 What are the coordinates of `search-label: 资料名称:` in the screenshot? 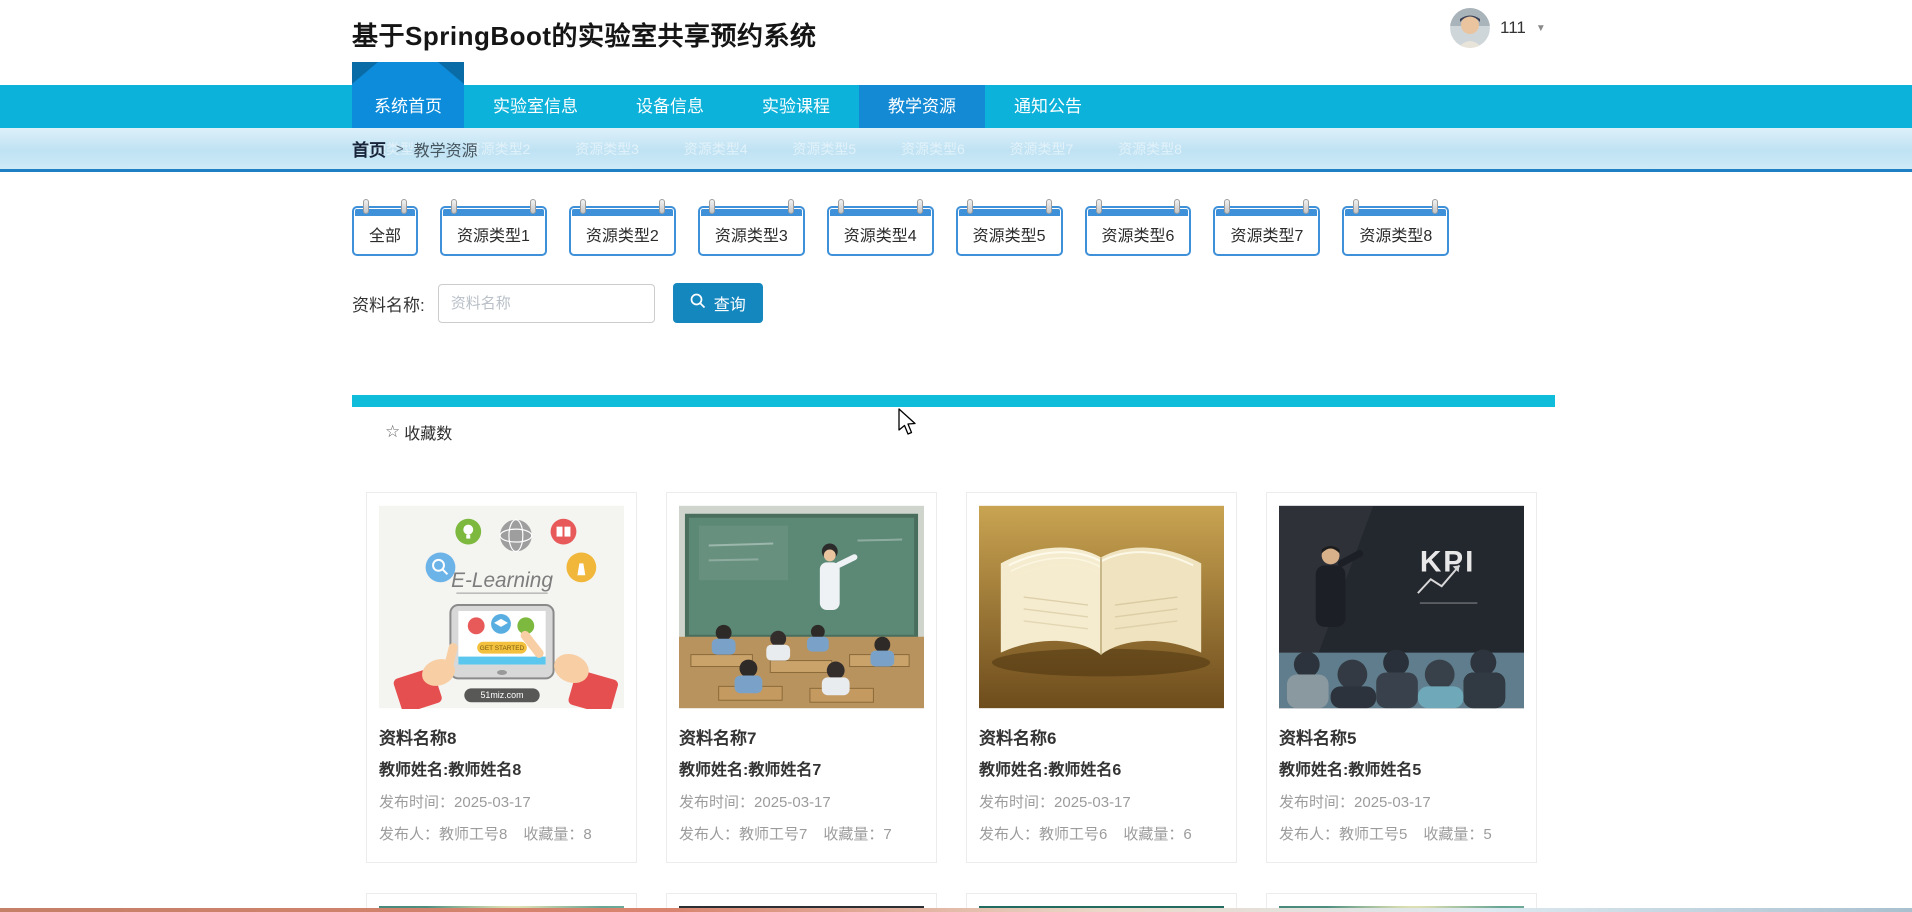 It's located at (388, 305).